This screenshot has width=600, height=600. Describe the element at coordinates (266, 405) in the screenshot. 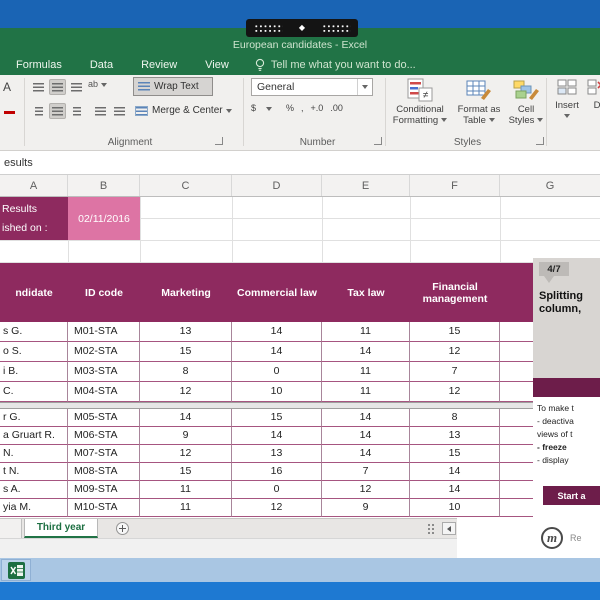

I see `split-bar` at that location.